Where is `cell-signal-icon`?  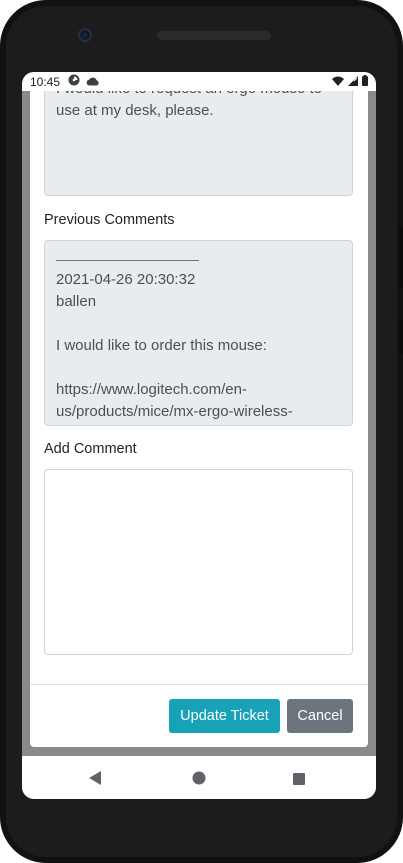 cell-signal-icon is located at coordinates (353, 82).